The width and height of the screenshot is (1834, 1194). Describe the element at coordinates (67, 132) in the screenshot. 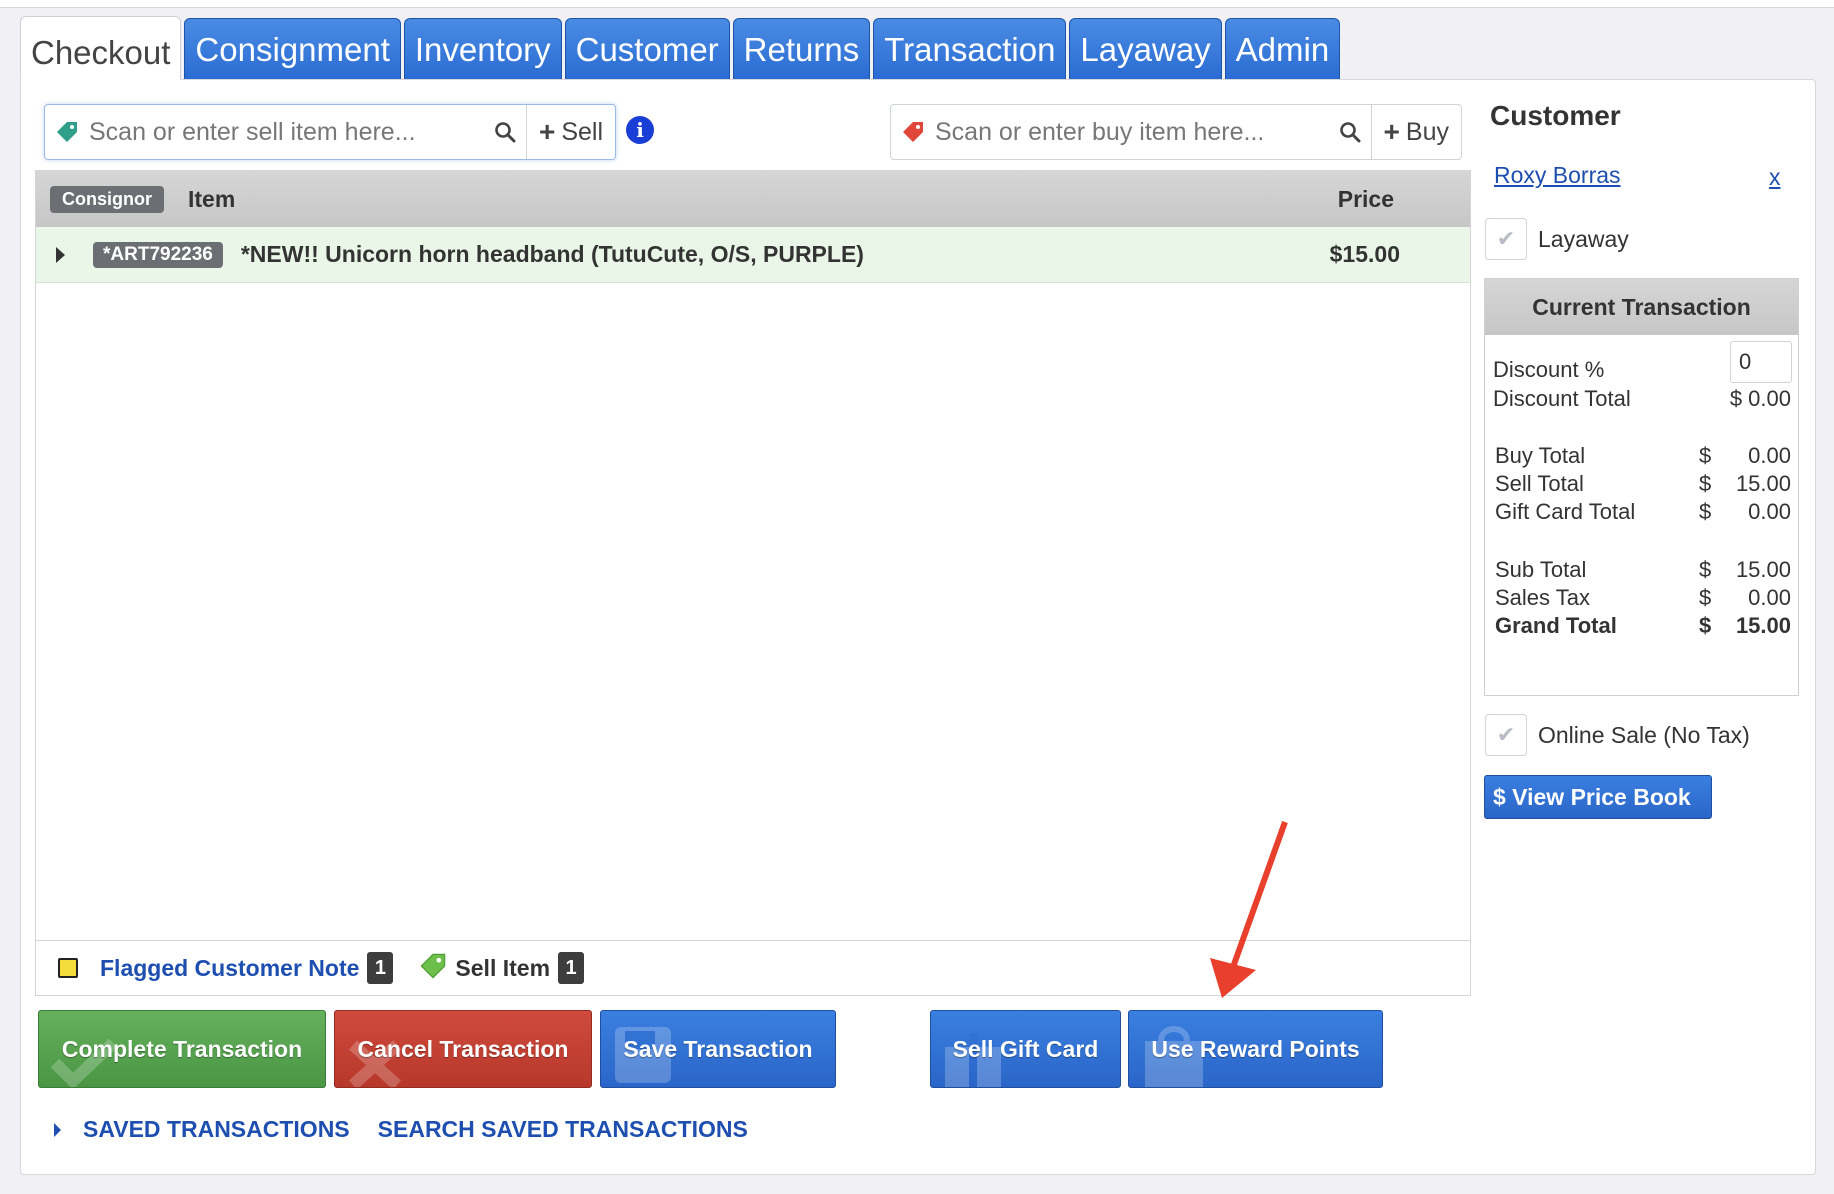

I see `sell-tag-icon` at that location.